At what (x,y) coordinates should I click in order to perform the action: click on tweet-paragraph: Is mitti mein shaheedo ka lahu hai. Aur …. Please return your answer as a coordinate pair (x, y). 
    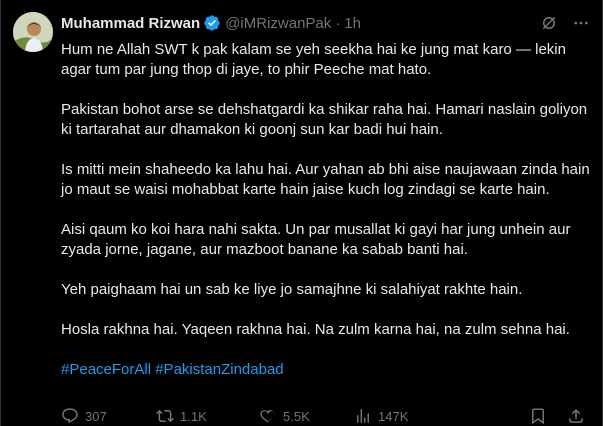
    Looking at the image, I should click on (325, 179).